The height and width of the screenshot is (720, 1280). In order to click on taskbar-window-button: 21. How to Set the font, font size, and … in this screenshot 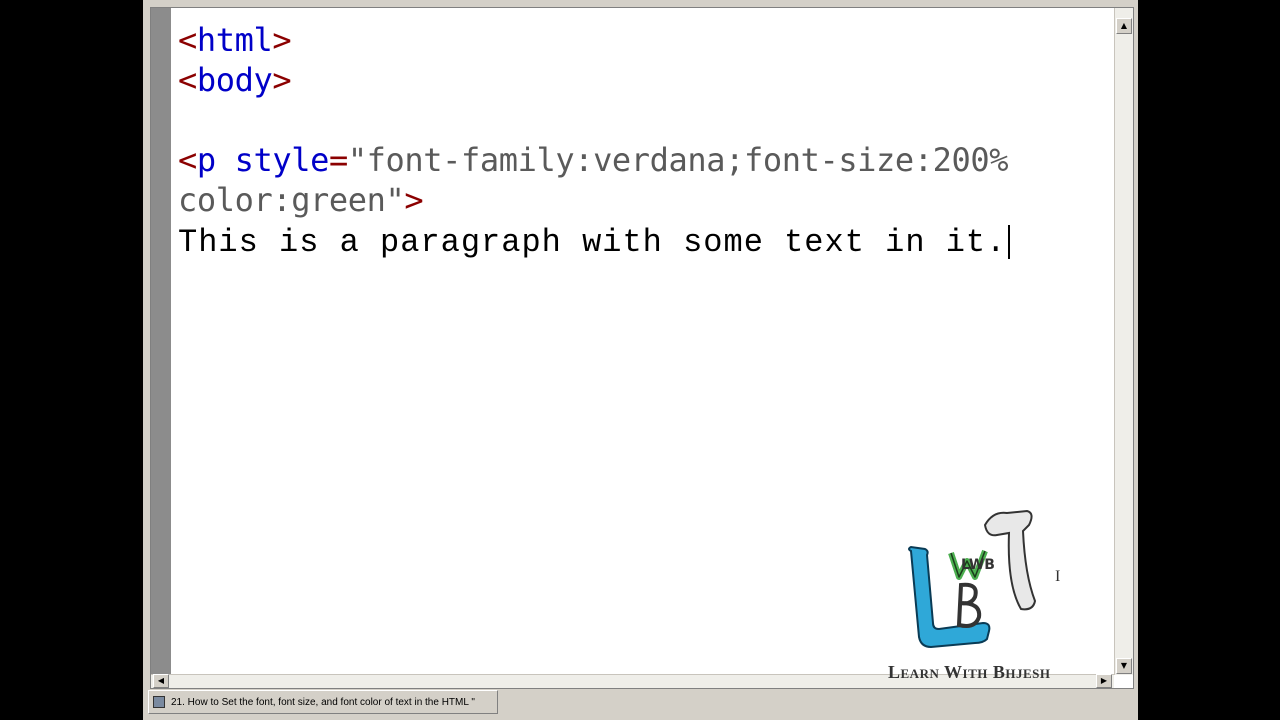, I will do `click(323, 702)`.